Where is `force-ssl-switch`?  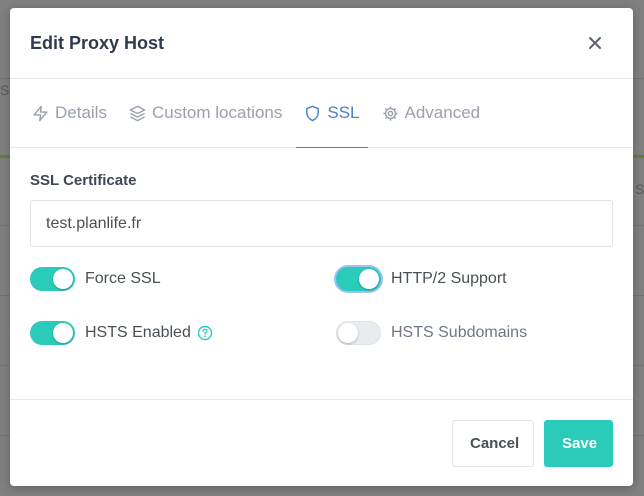
force-ssl-switch is located at coordinates (52, 279).